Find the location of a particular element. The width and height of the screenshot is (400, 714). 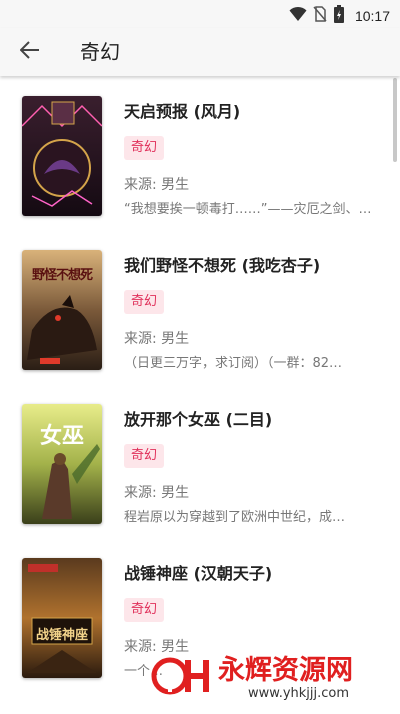

book-title: 天启预报 (风月) is located at coordinates (182, 111).